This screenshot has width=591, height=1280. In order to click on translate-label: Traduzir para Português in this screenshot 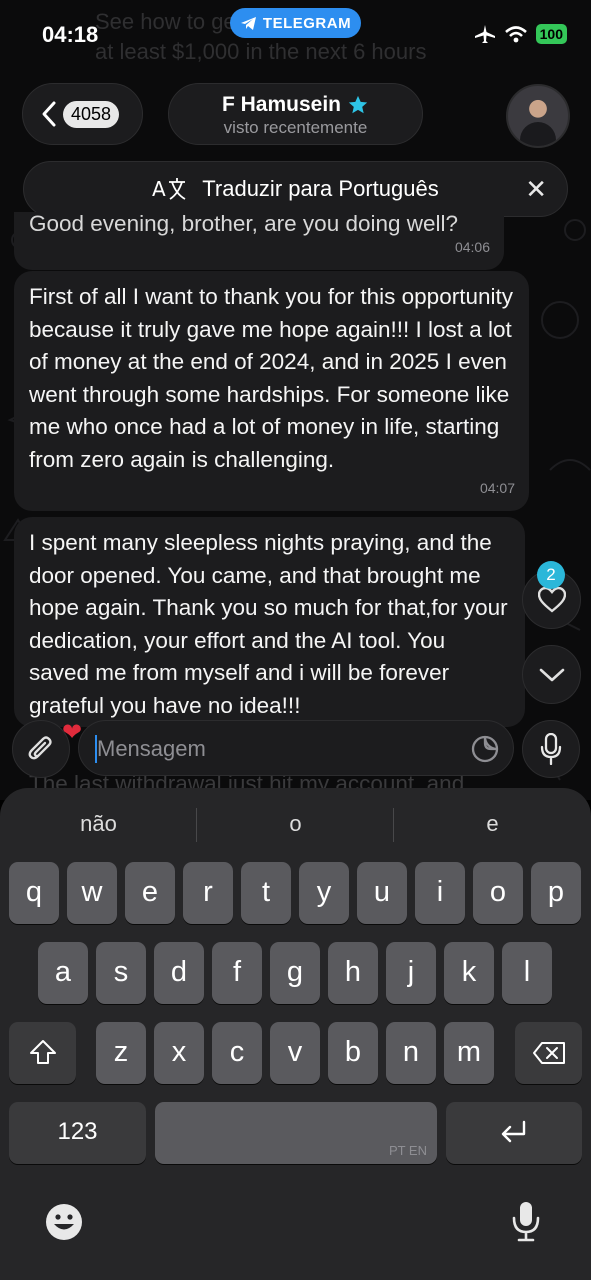, I will do `click(320, 188)`.